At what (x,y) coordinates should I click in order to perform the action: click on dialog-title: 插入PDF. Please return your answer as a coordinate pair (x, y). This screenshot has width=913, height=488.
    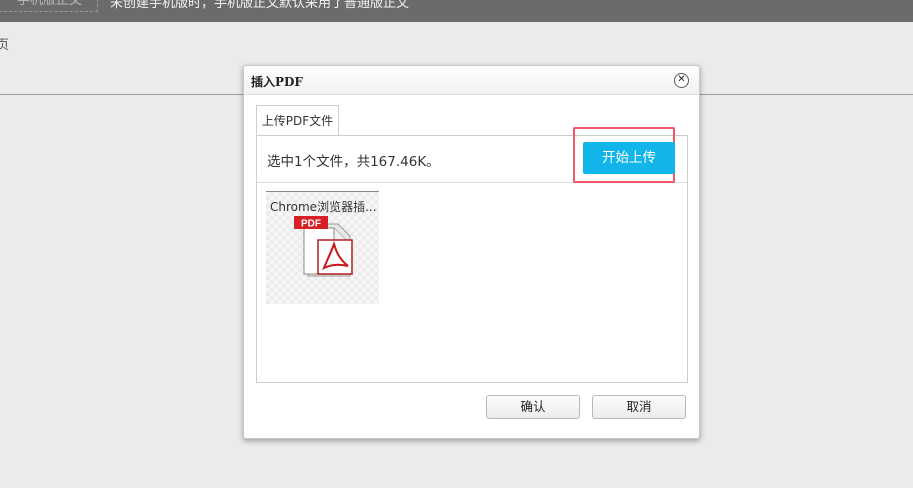
    Looking at the image, I should click on (277, 82).